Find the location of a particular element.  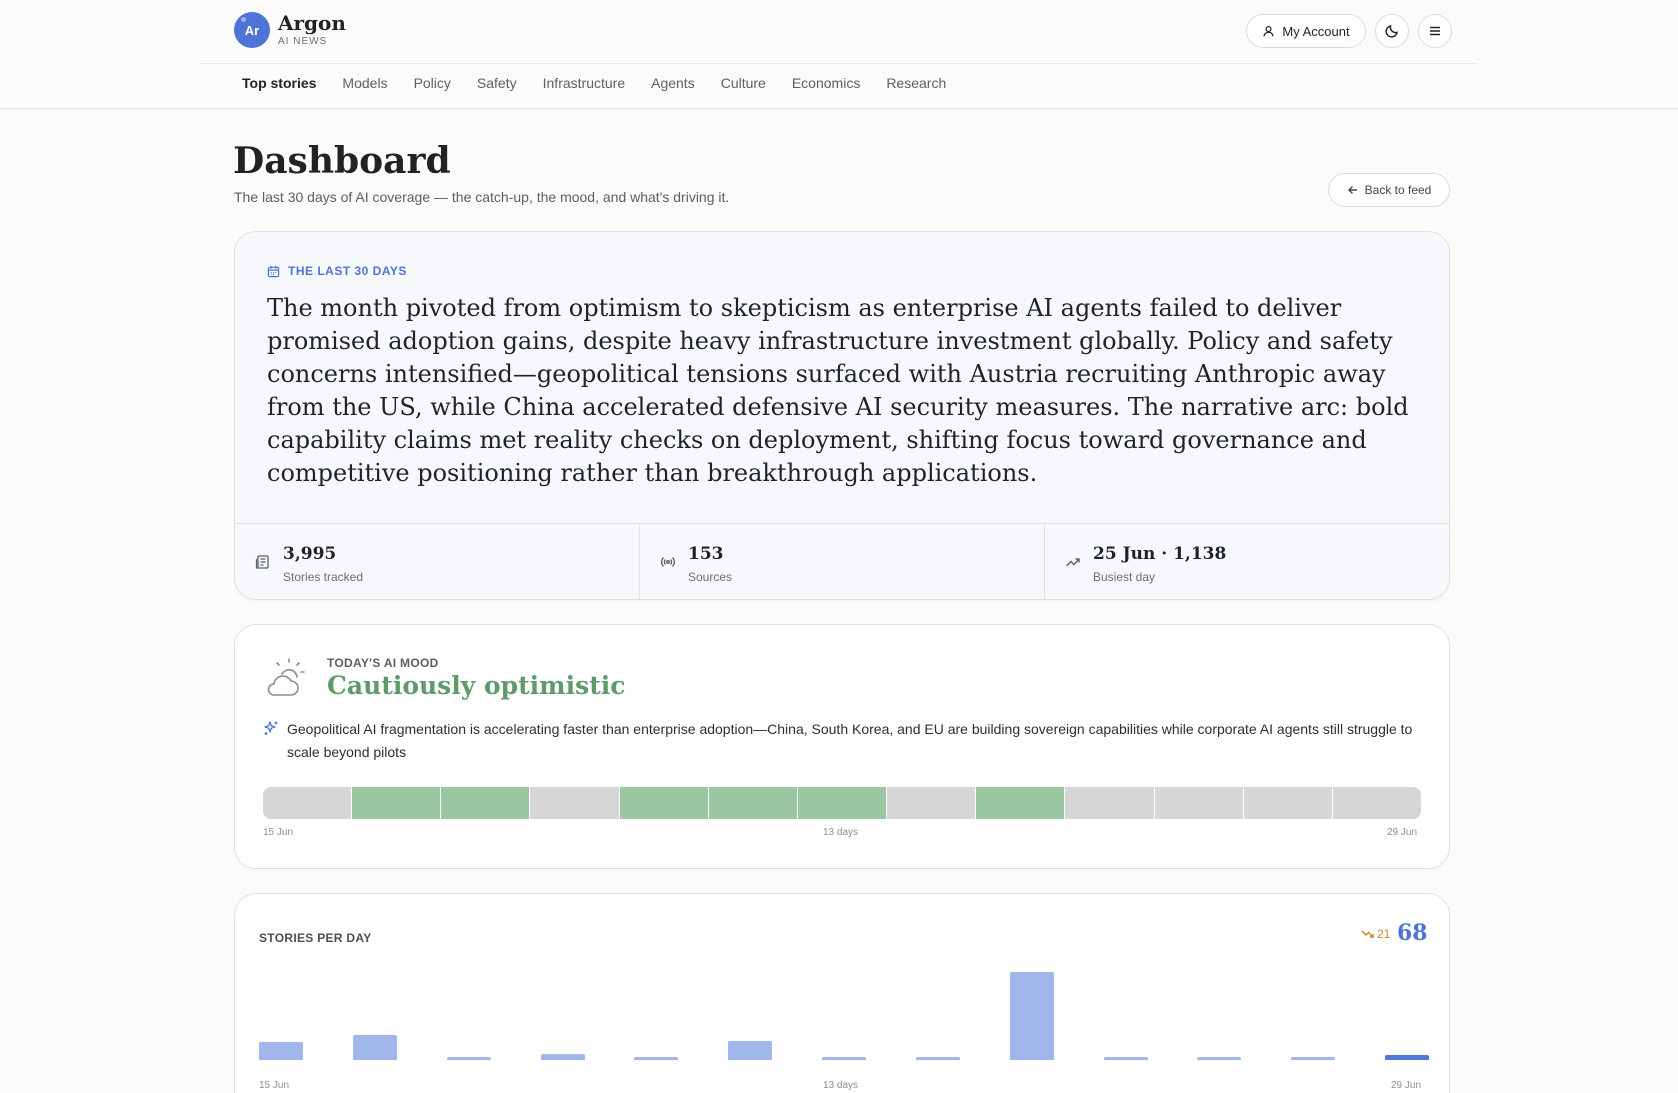

stat-busiest-day: 25 Jun · 1,138 Busiest day is located at coordinates (1247, 561).